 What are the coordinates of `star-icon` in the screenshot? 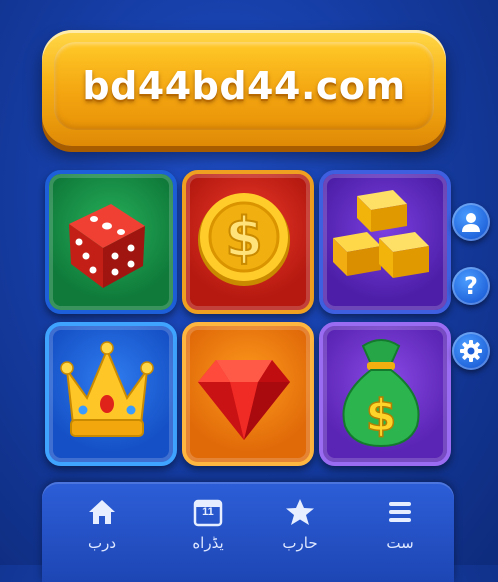 It's located at (300, 512).